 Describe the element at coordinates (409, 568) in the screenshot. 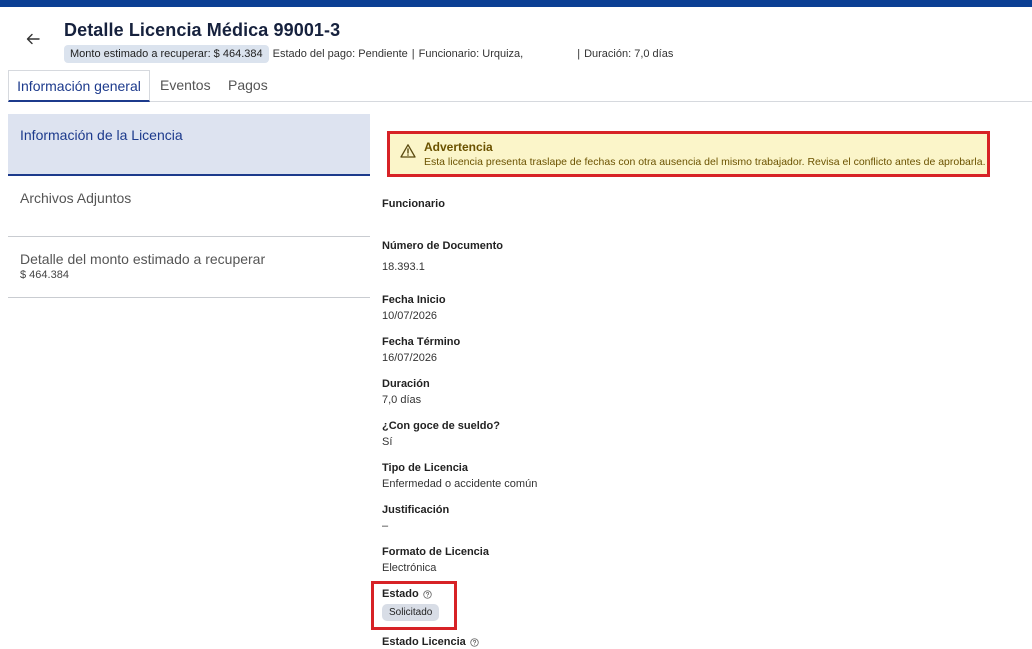

I see `field-value: Electrónica` at that location.